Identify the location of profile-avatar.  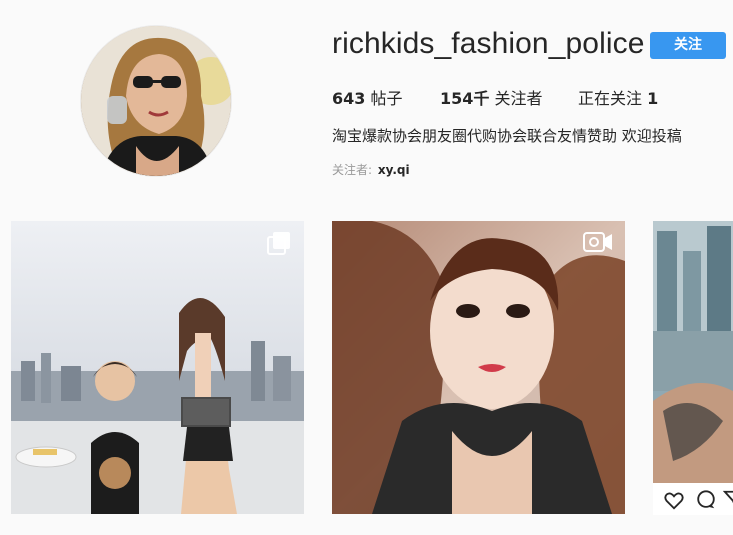
(156, 101).